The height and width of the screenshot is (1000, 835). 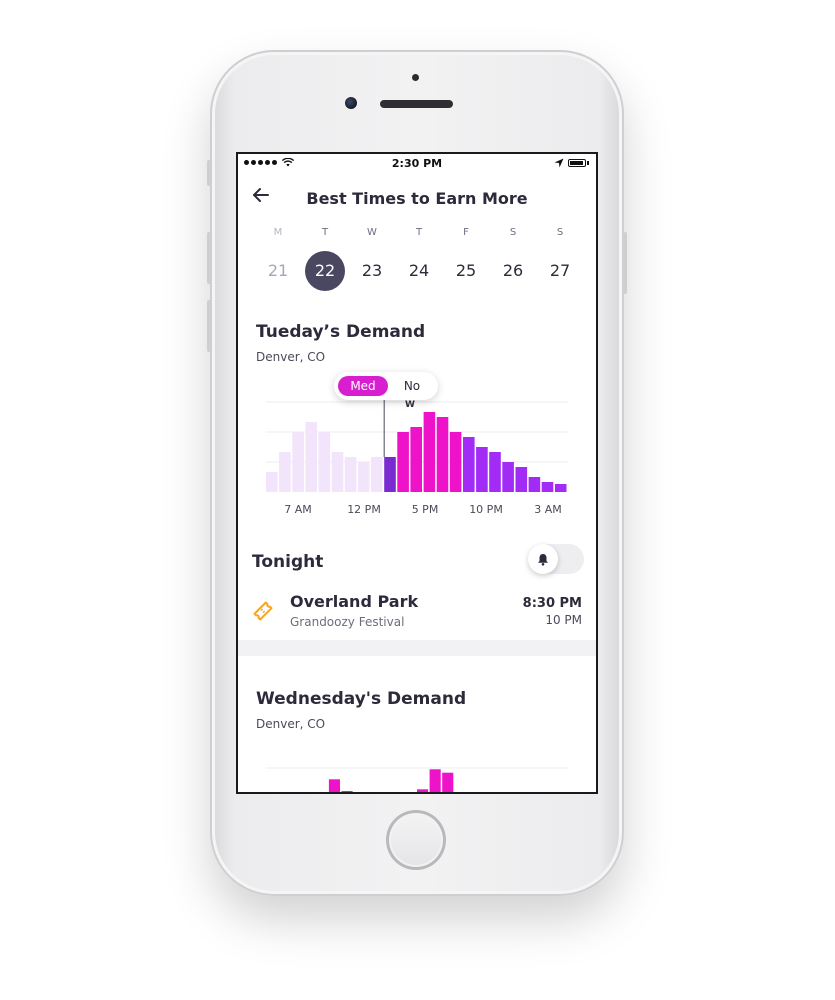 I want to click on x-axis-label: 3 AM, so click(x=548, y=509).